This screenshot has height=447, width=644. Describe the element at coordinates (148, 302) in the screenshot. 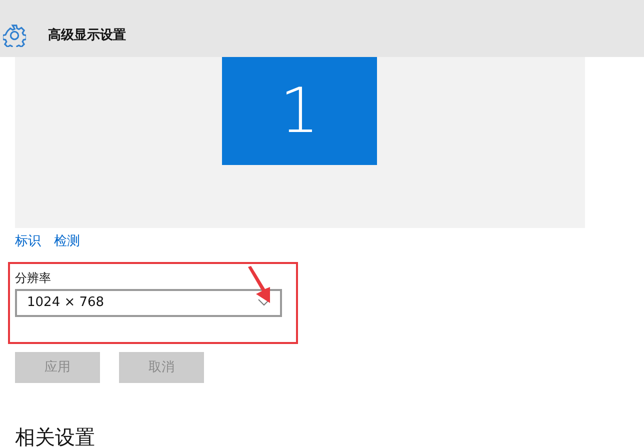

I see `resolution-dropdown: 1024 × 768` at that location.